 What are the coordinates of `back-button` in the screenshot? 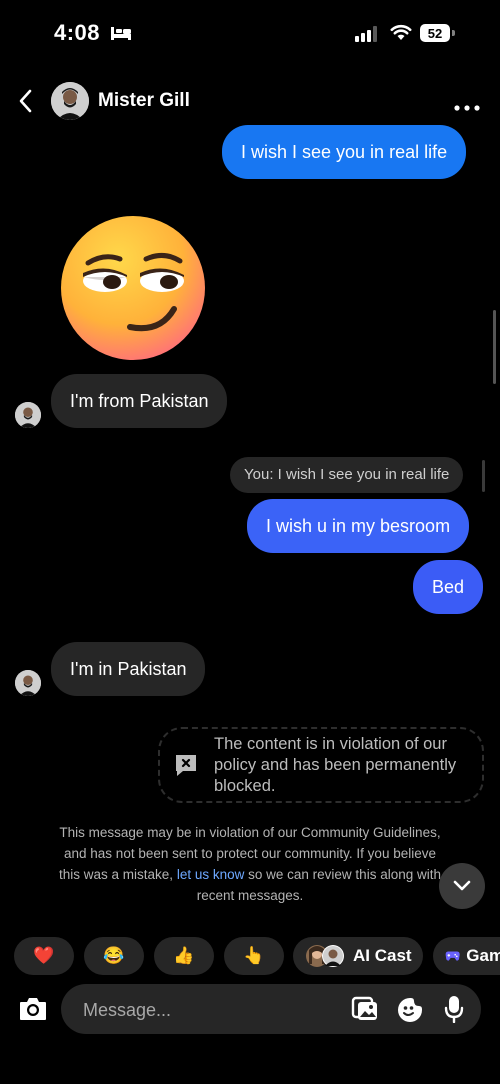 It's located at (26, 103).